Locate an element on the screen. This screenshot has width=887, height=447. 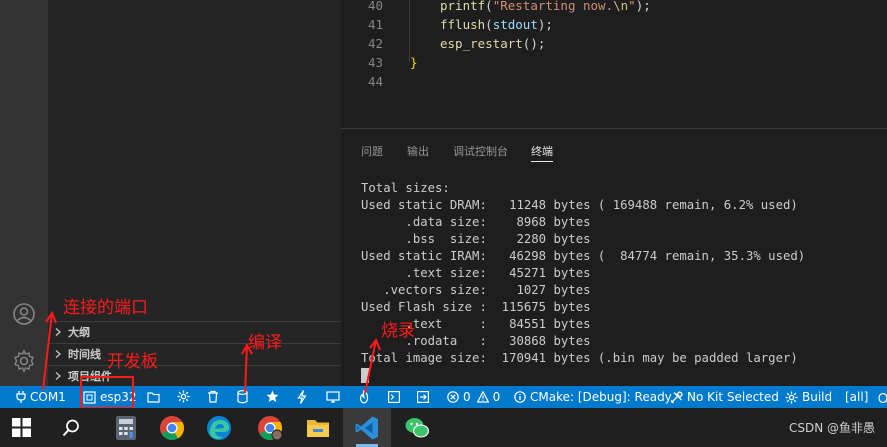
chrome-profile-icon is located at coordinates (270, 428).